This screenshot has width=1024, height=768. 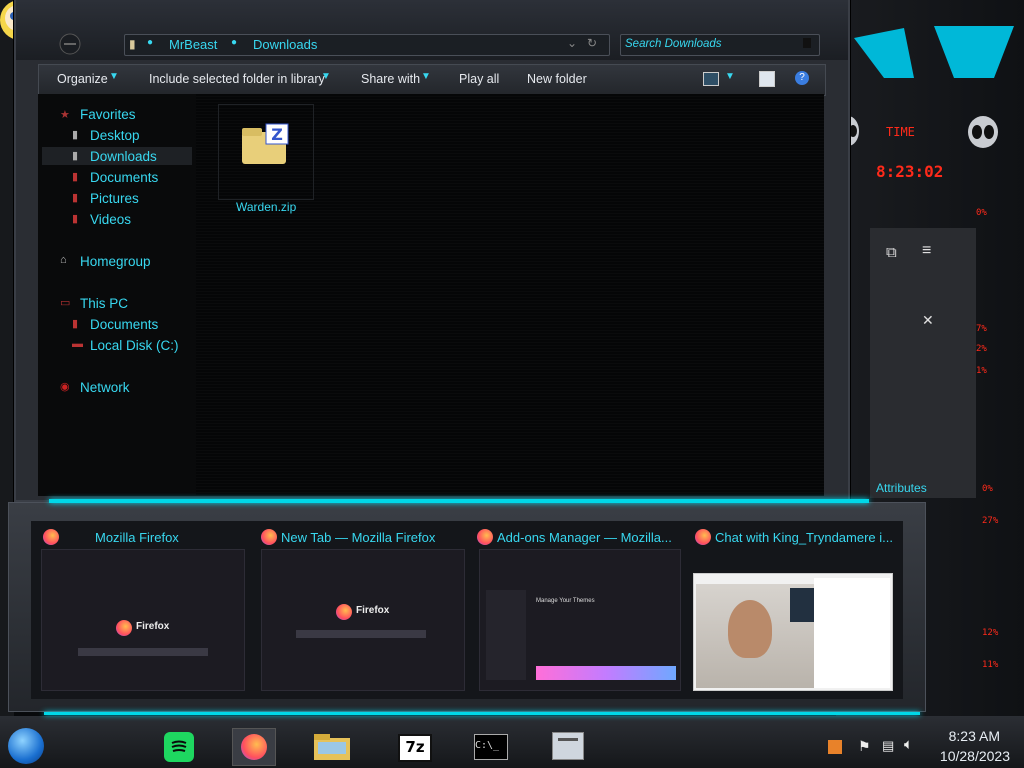 I want to click on search-input: Search Downloads, so click(x=720, y=45).